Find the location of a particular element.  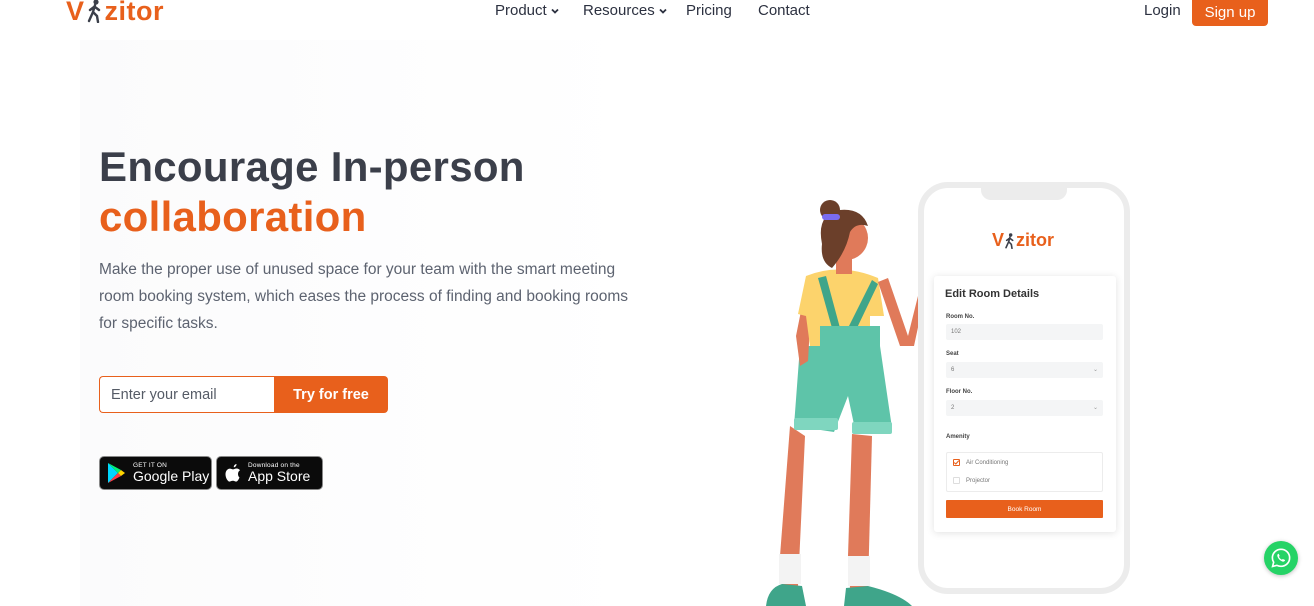

signup-form: Try for free is located at coordinates (243, 394).